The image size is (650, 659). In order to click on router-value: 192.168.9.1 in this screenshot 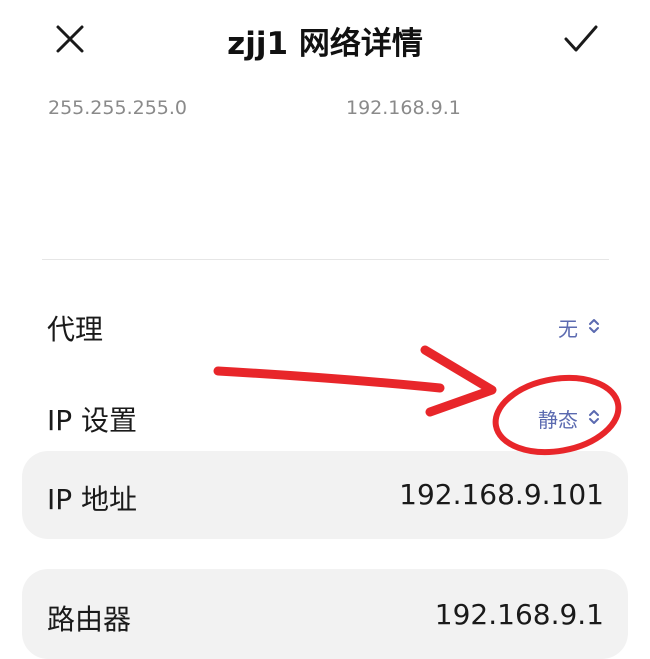, I will do `click(519, 614)`.